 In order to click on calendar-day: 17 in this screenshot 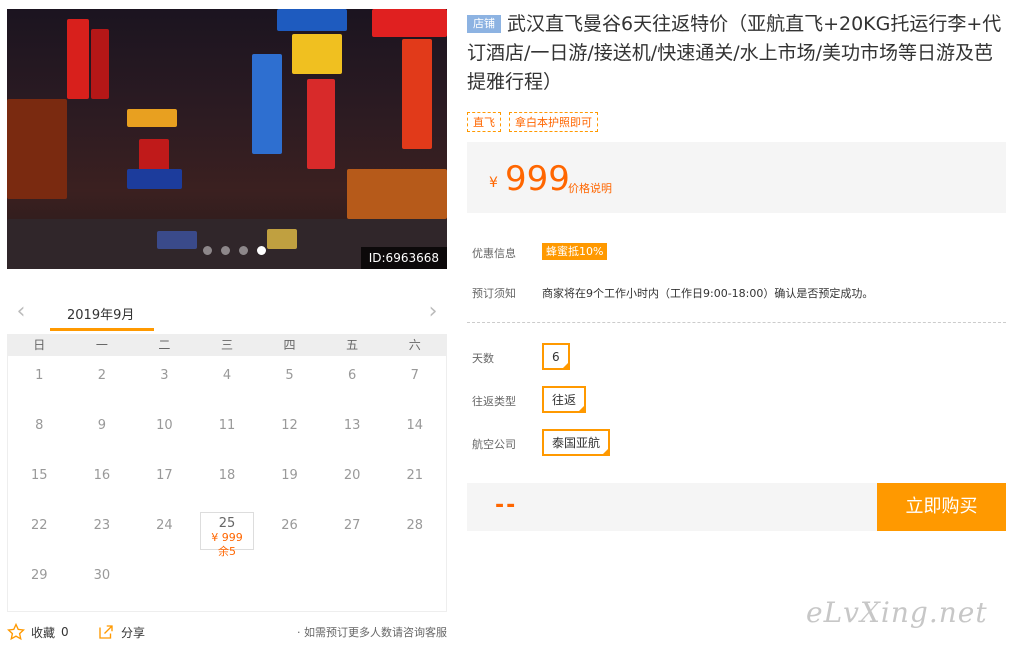, I will do `click(164, 475)`.